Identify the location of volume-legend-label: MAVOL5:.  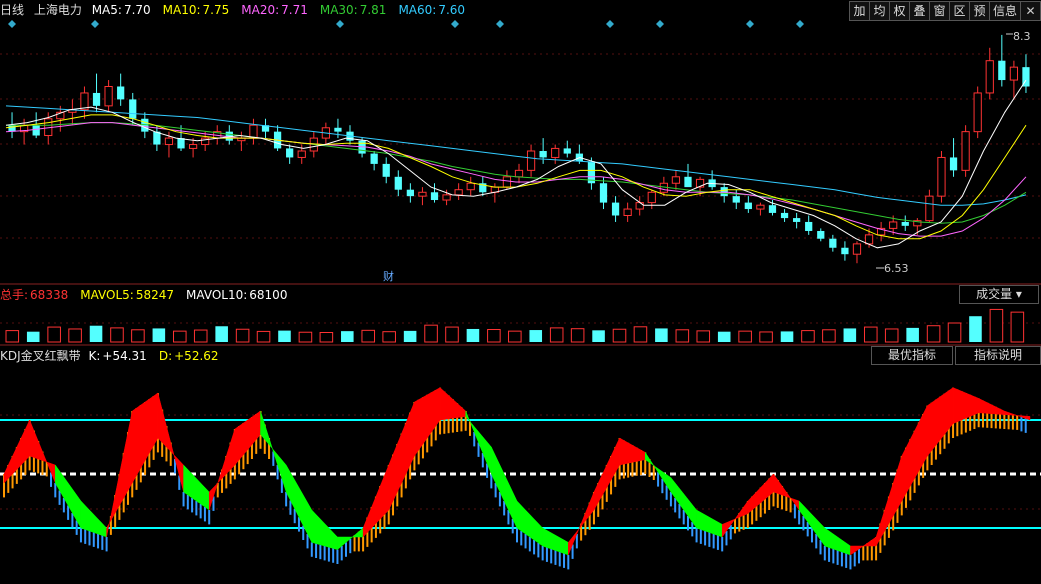
(107, 295).